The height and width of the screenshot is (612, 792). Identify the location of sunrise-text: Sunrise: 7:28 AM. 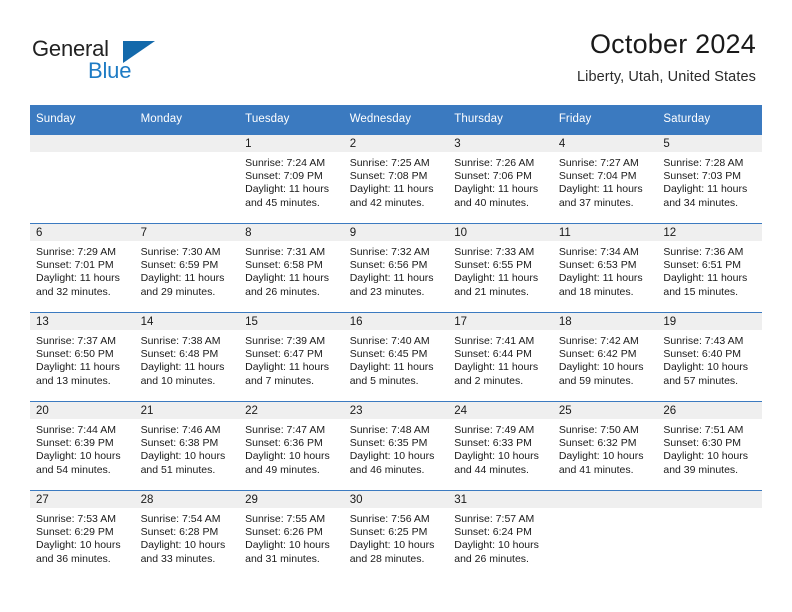
(703, 163).